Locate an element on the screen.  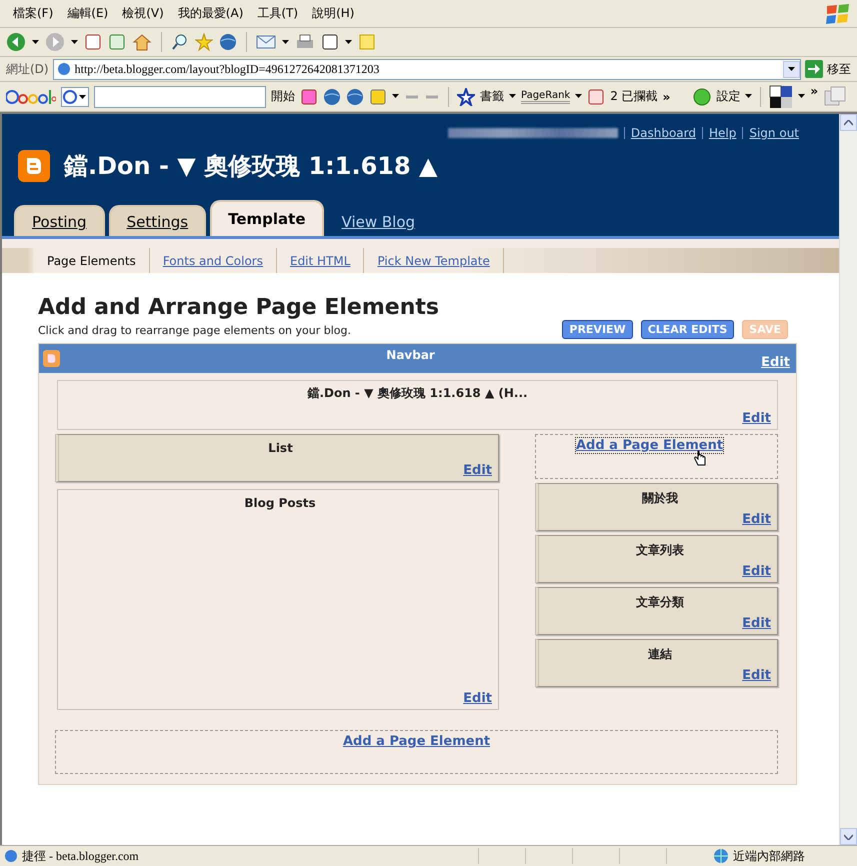
grid-icon is located at coordinates (781, 96).